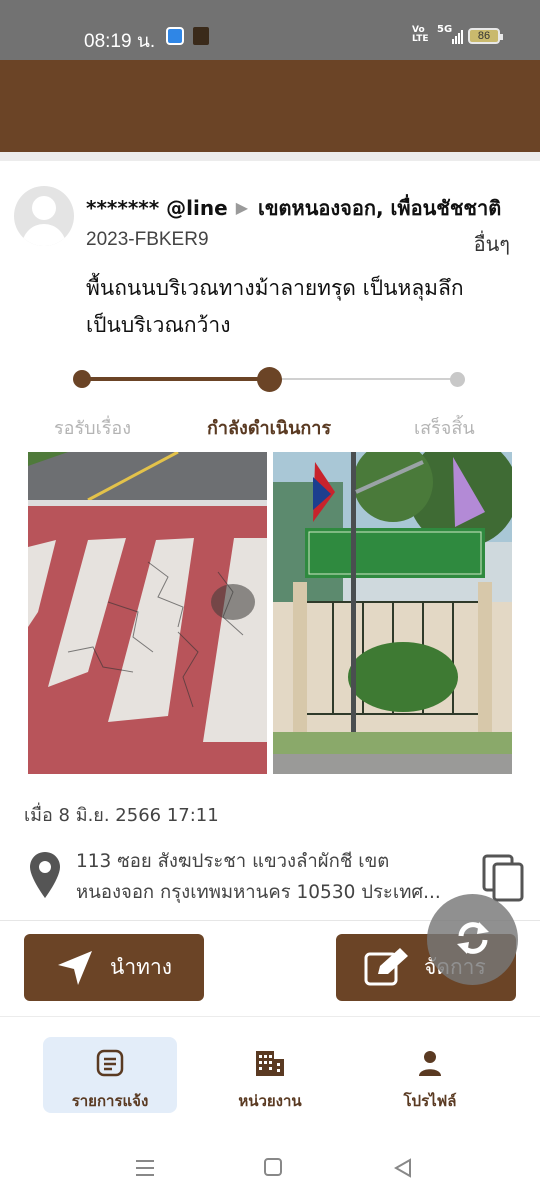 The width and height of the screenshot is (540, 1200). Describe the element at coordinates (82, 379) in the screenshot. I see `step-dot-received` at that location.